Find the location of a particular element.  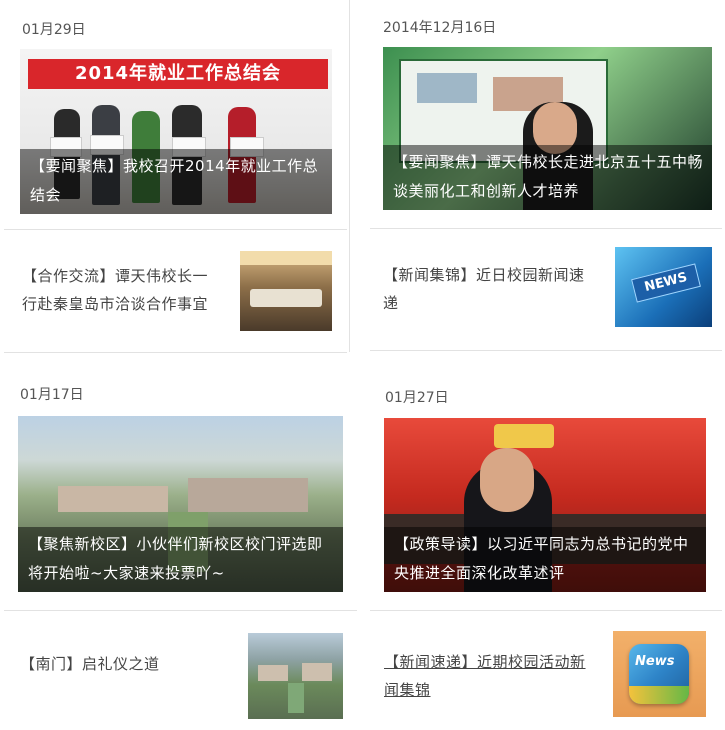

feature-caption: 【要闻聚焦】谭天伟校长走进北京五十五中畅谈美丽化工和创新人才培养 is located at coordinates (547, 177).